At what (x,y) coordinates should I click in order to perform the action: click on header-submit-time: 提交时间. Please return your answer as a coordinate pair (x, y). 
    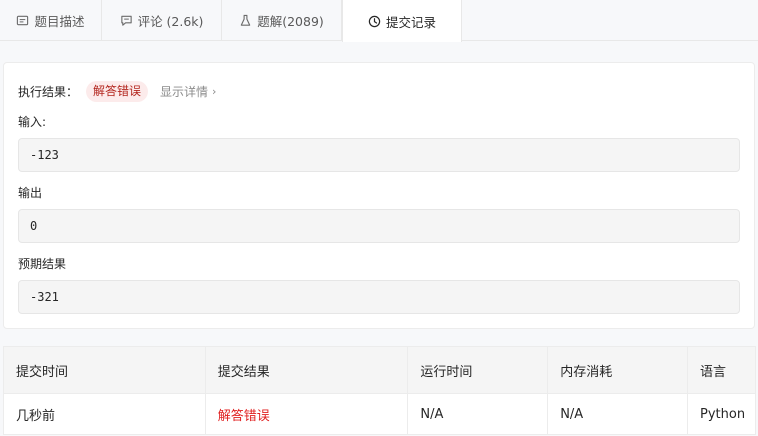
    Looking at the image, I should click on (104, 370).